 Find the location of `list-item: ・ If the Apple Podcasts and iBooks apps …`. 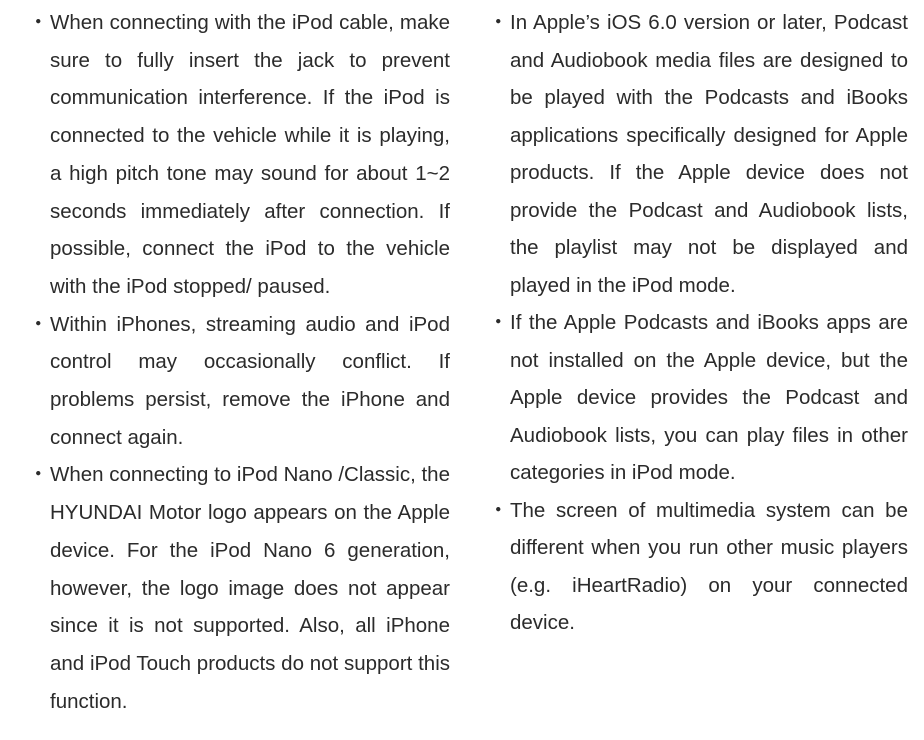

list-item: ・ If the Apple Podcasts and iBooks apps … is located at coordinates (698, 398).